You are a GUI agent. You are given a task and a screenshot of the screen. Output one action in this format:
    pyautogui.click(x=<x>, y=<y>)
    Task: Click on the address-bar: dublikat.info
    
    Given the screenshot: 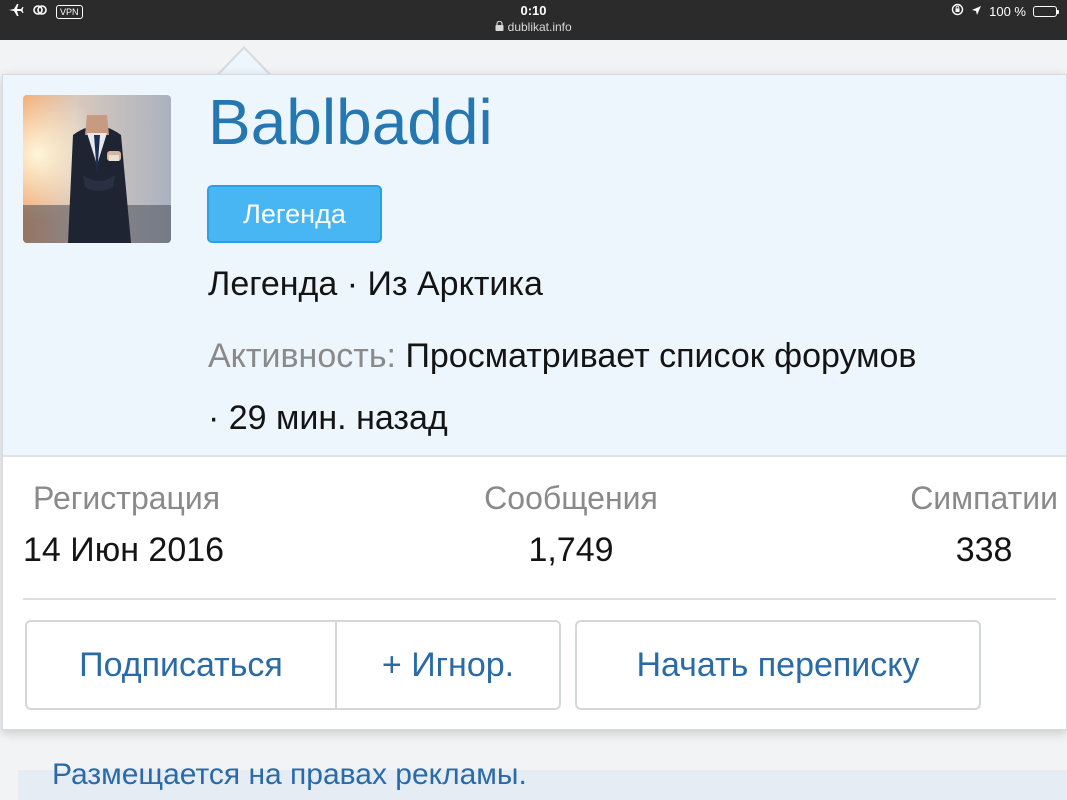 What is the action you would take?
    pyautogui.click(x=533, y=27)
    